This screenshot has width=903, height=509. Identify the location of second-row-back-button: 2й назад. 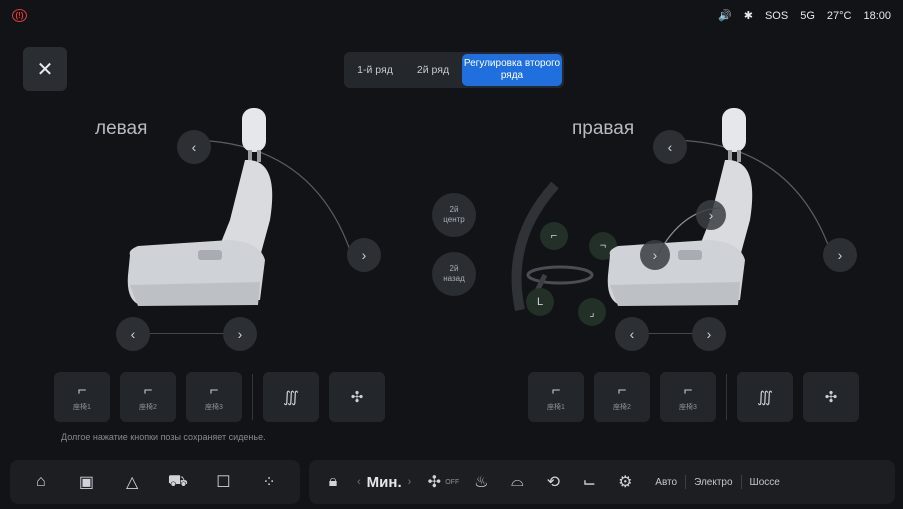
(454, 274).